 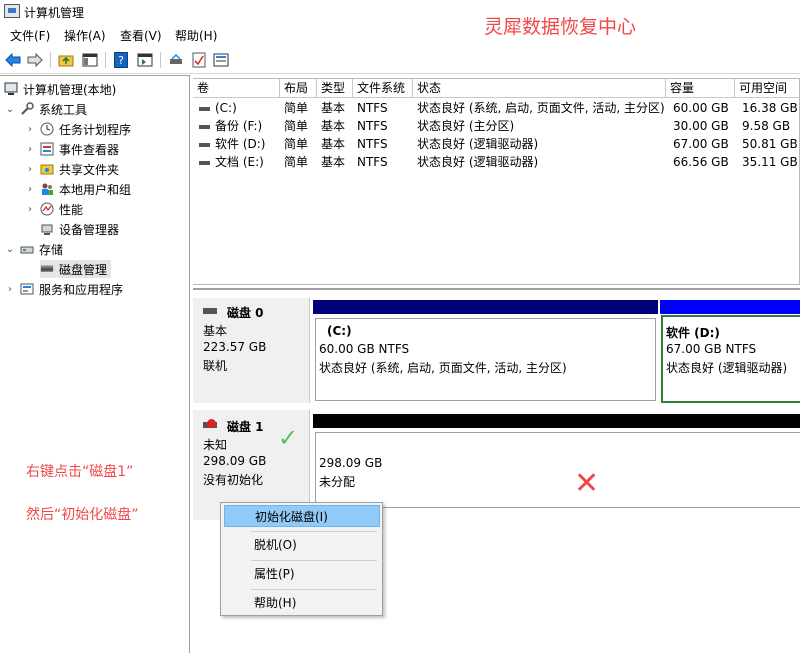 What do you see at coordinates (400, 60) in the screenshot?
I see `toolbar: ?` at bounding box center [400, 60].